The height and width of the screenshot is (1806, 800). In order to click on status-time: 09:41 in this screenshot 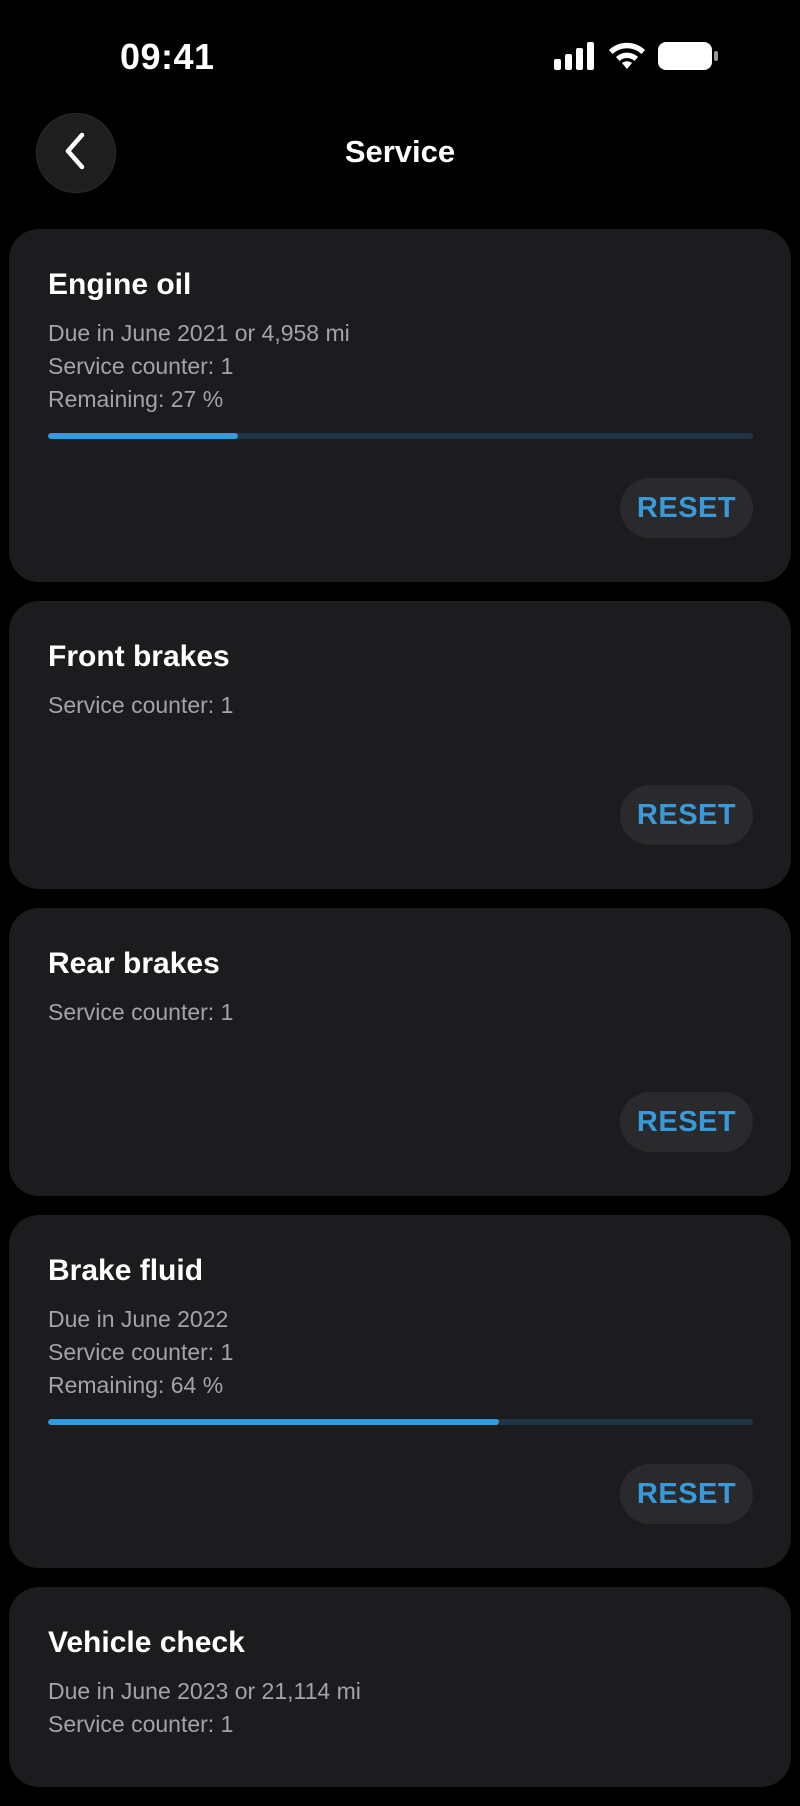, I will do `click(167, 56)`.